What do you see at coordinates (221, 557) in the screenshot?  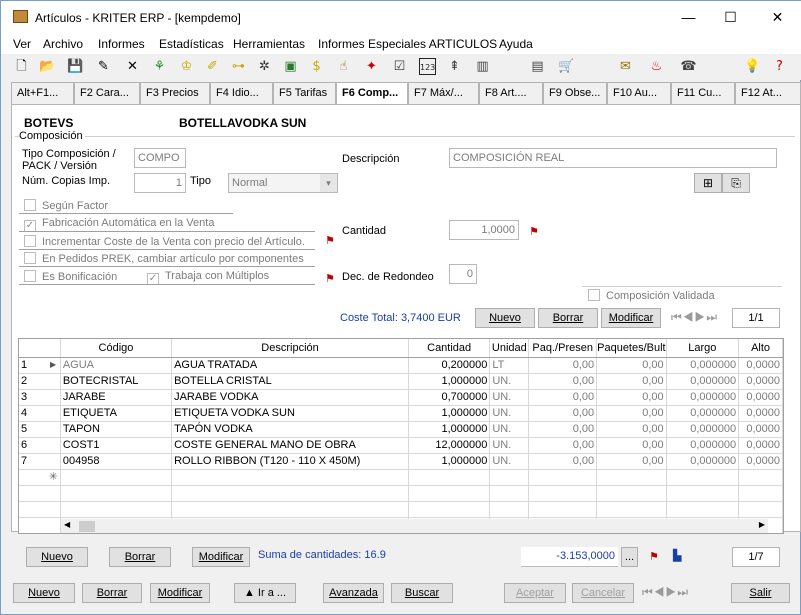 I see `modificar-linea-button: Modificar` at bounding box center [221, 557].